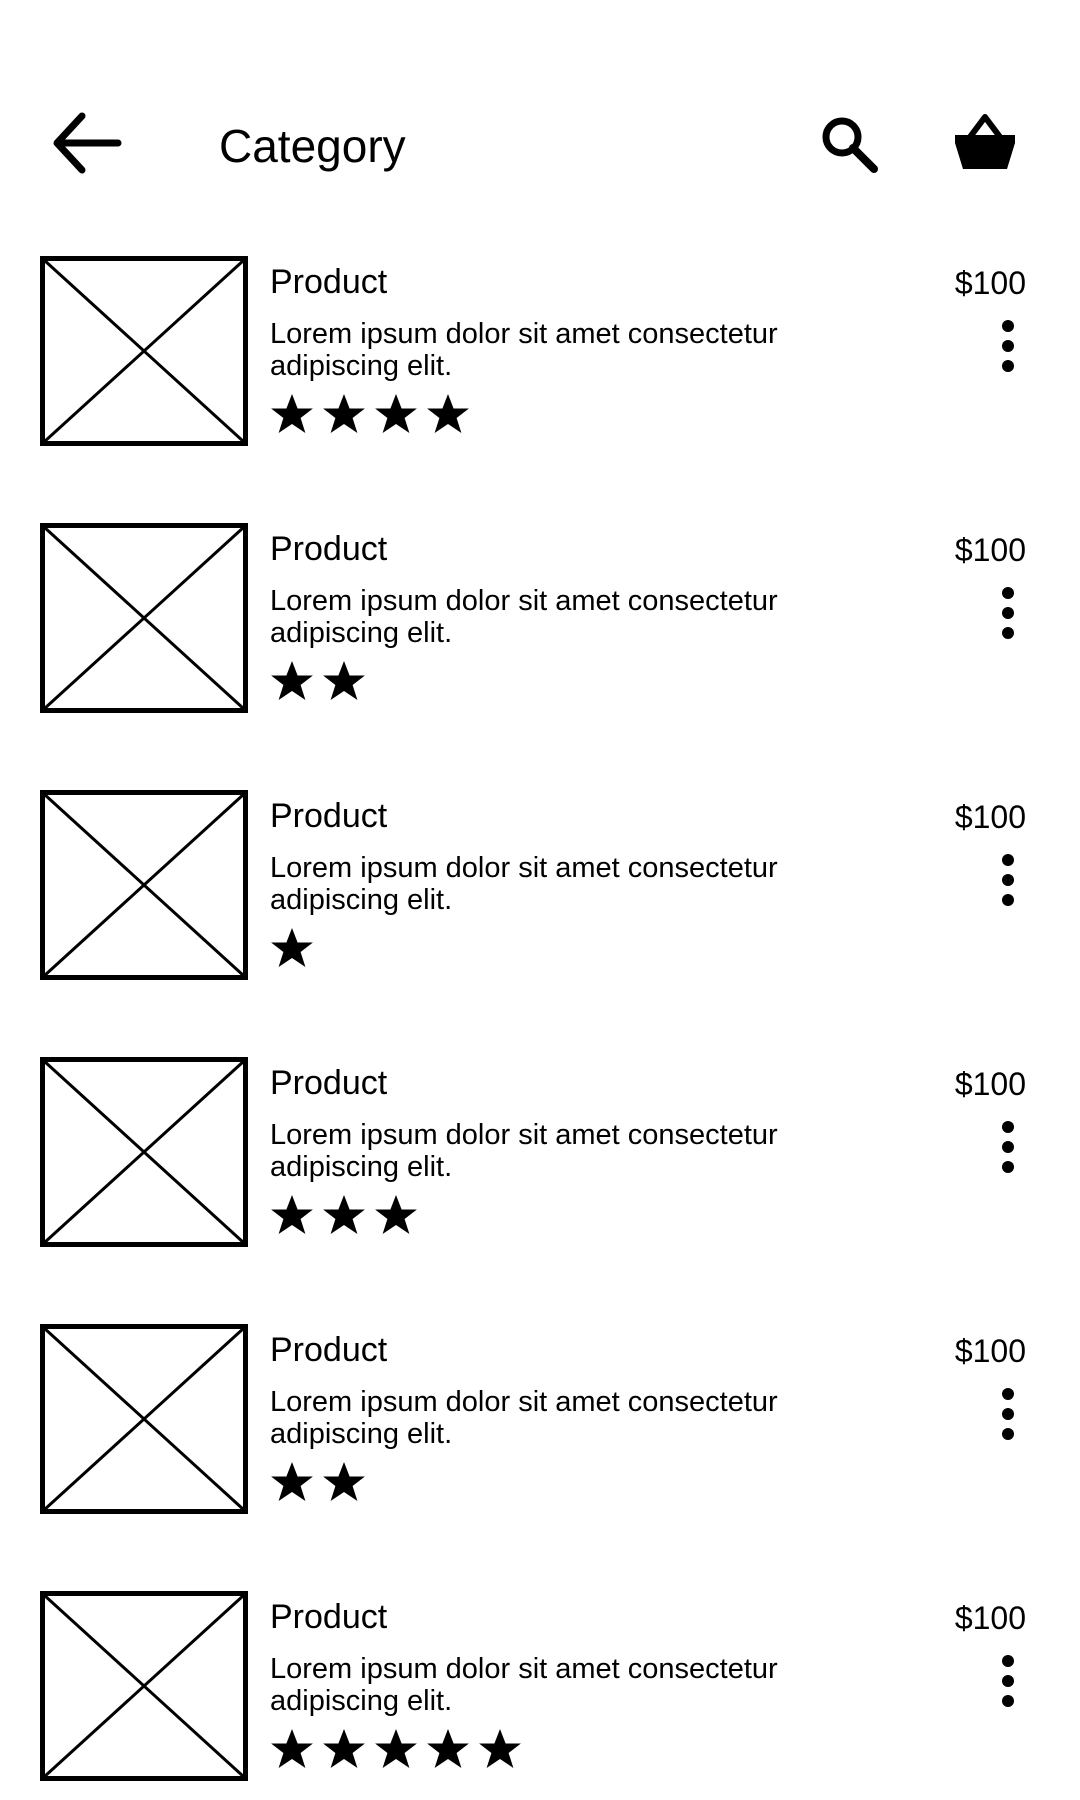 The image size is (1080, 1800). I want to click on shopping-basket-icon, so click(985, 141).